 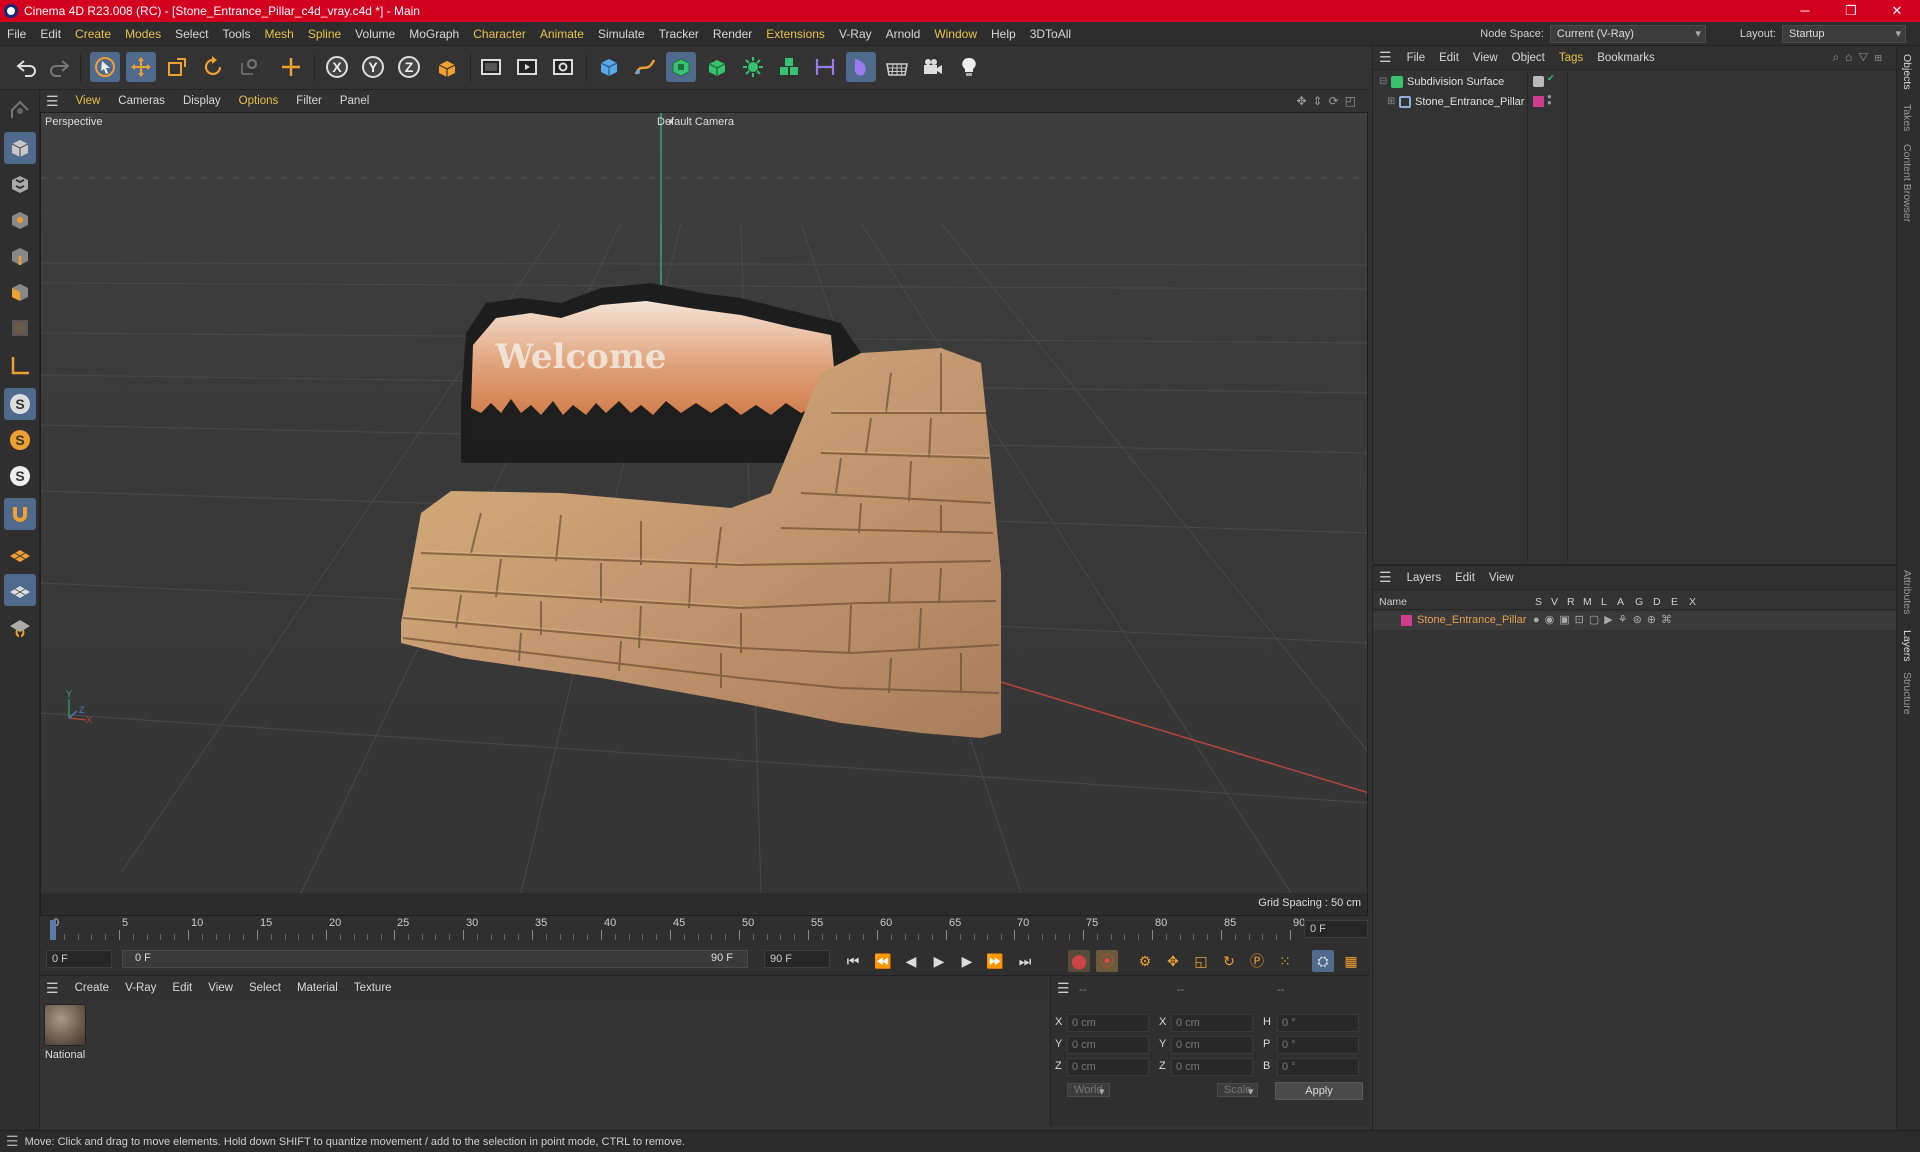 What do you see at coordinates (1333, 101) in the screenshot?
I see `viewport-nav-icons: ✥⇕⟳◰` at bounding box center [1333, 101].